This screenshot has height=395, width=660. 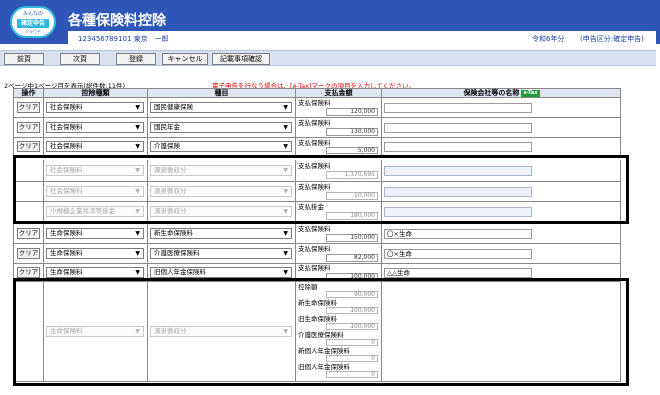 What do you see at coordinates (80, 59) in the screenshot?
I see `next-page-button: 次頁` at bounding box center [80, 59].